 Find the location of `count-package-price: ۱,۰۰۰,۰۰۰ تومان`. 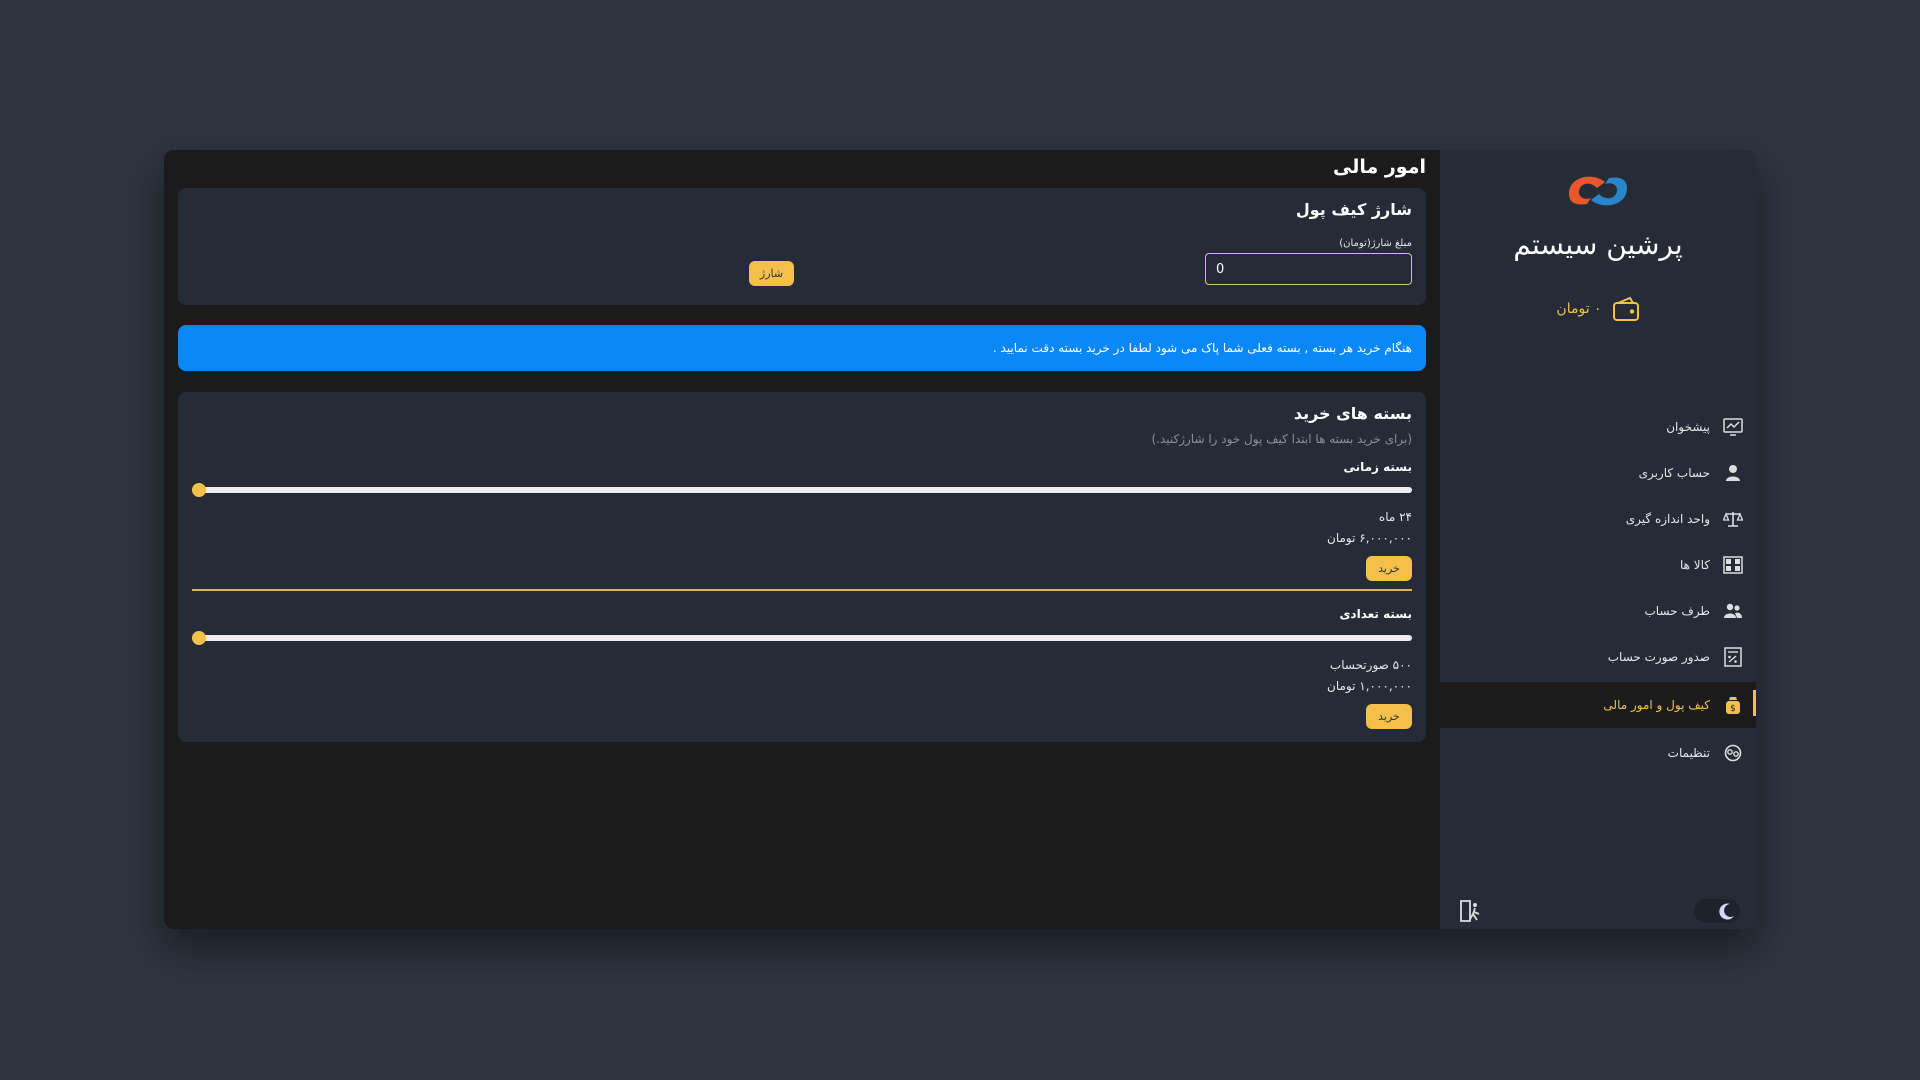

count-package-price: ۱,۰۰۰,۰۰۰ تومان is located at coordinates (1369, 686).